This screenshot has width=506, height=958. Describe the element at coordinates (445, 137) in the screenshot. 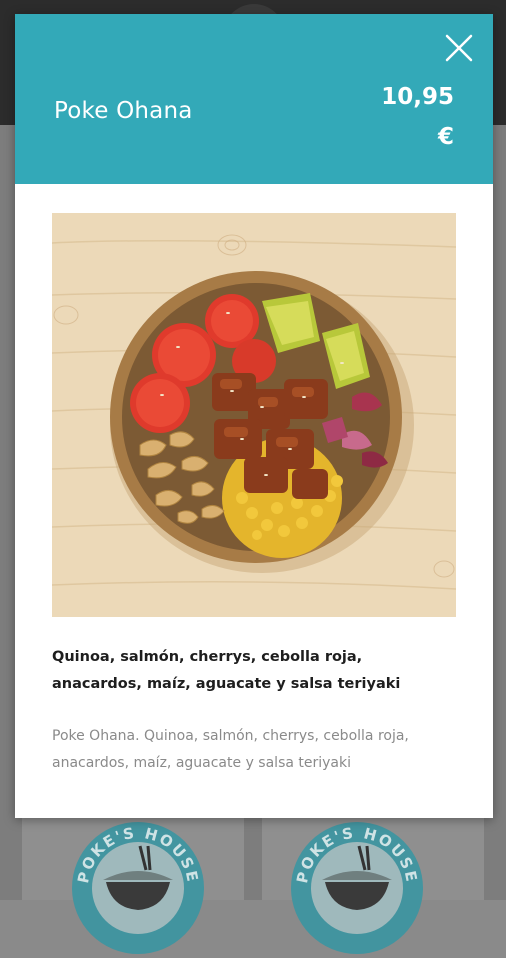

I see `price-currency: €` at that location.